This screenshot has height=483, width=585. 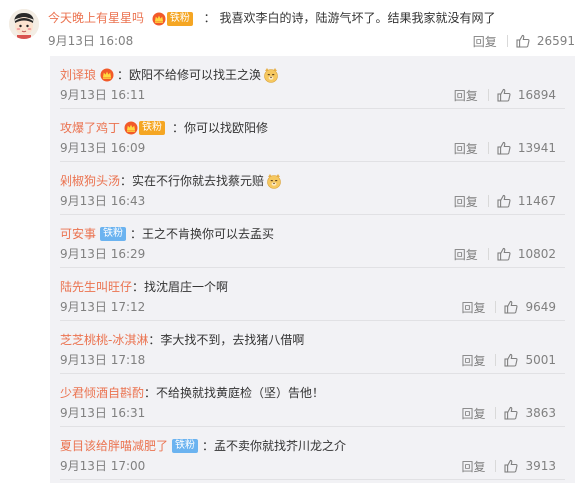 What do you see at coordinates (102, 393) in the screenshot?
I see `reply-username: 少君倾酒自斟酌` at bounding box center [102, 393].